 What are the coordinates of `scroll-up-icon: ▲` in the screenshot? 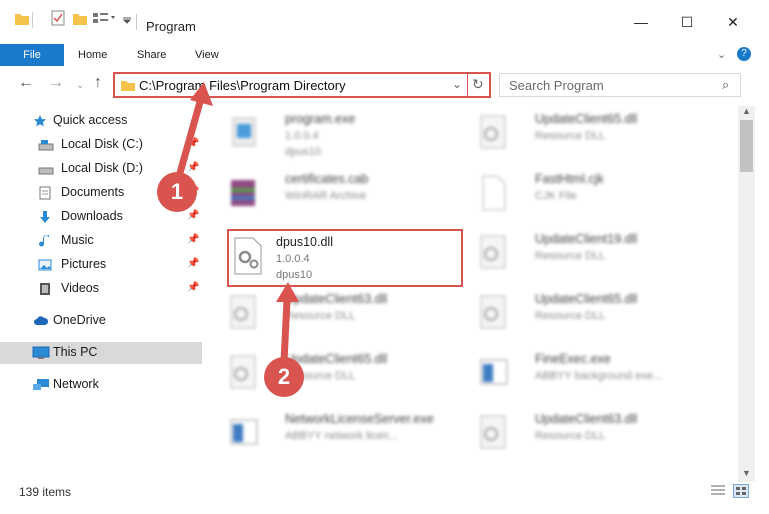 It's located at (746, 111).